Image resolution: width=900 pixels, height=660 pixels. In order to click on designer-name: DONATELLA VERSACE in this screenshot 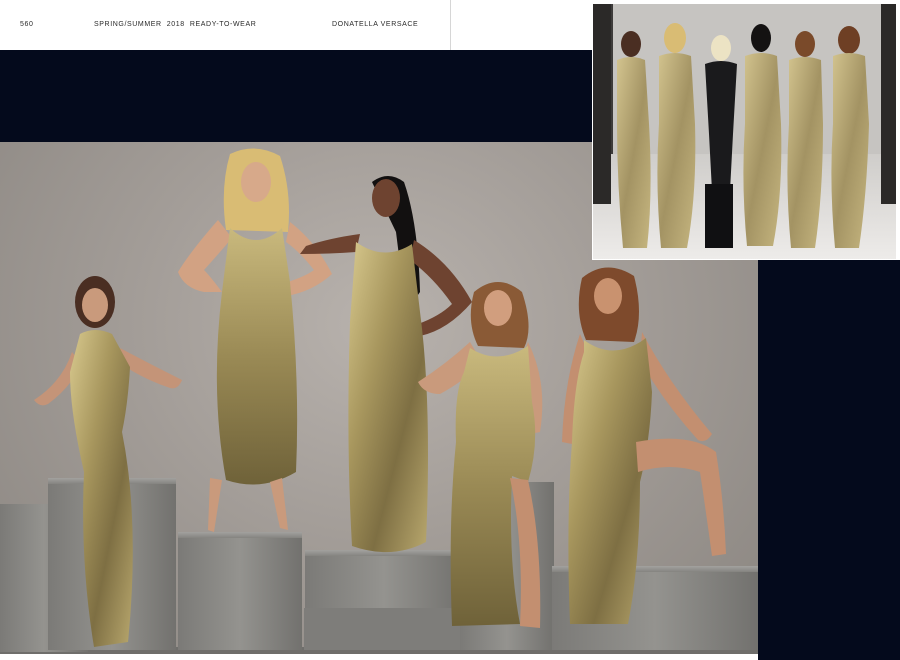, I will do `click(375, 24)`.